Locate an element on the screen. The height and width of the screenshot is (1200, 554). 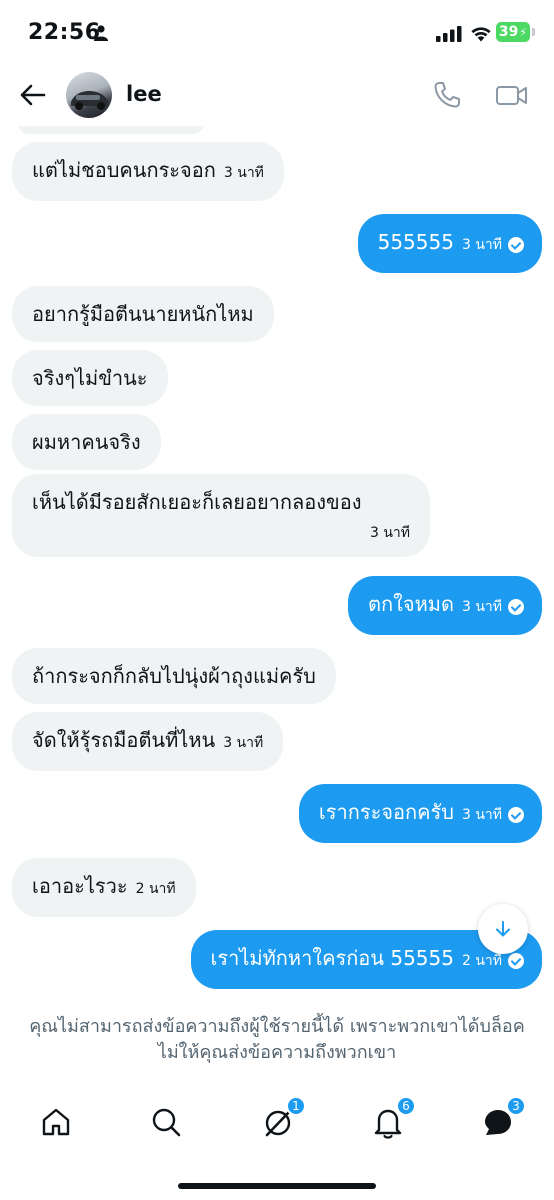
call-button is located at coordinates (447, 95).